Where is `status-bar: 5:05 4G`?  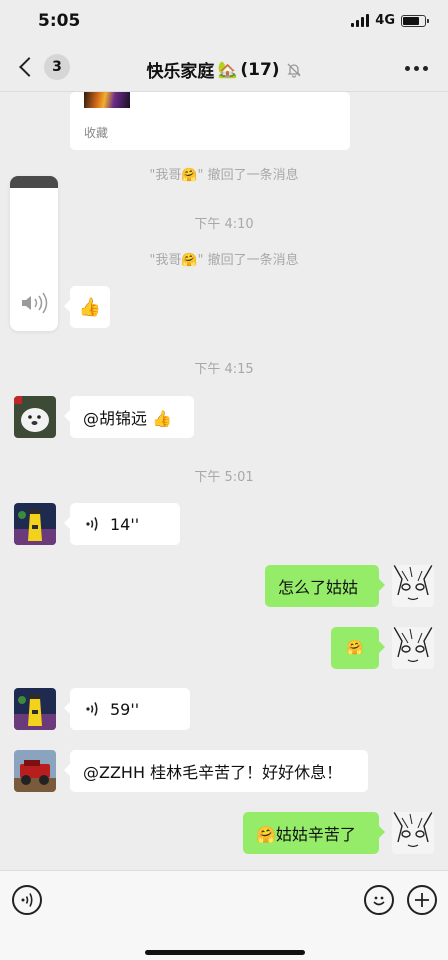 status-bar: 5:05 4G is located at coordinates (224, 22).